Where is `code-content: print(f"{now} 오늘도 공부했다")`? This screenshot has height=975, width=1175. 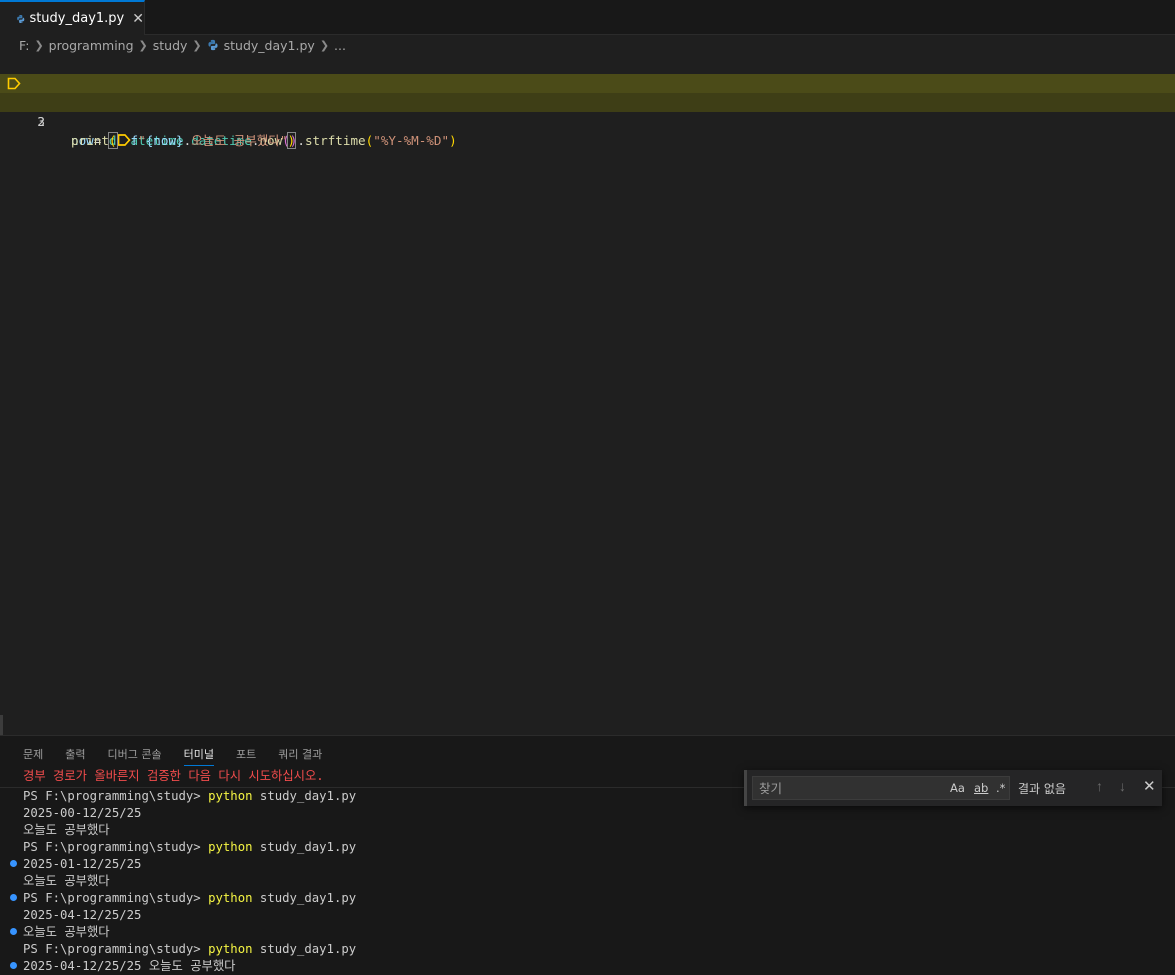 code-content: print(f"{now} 오늘도 공부했다") is located at coordinates (184, 140).